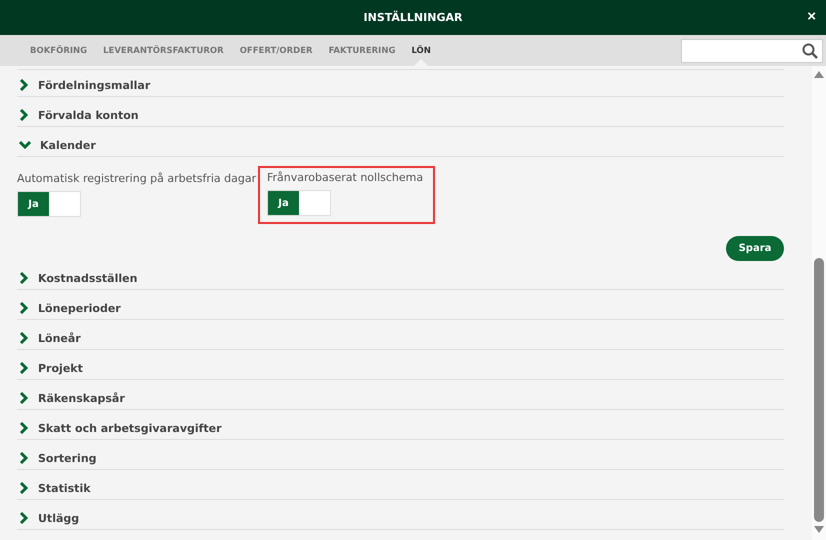 Image resolution: width=826 pixels, height=540 pixels. I want to click on search-field, so click(752, 50).